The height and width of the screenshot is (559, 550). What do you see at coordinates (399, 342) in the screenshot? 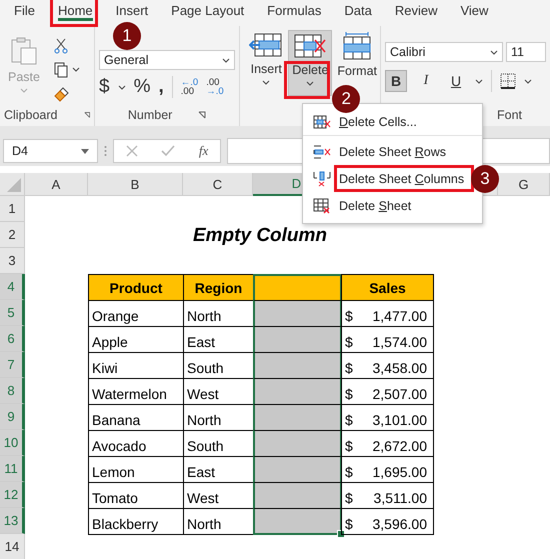
I see `sales-amount: 1,574.00` at bounding box center [399, 342].